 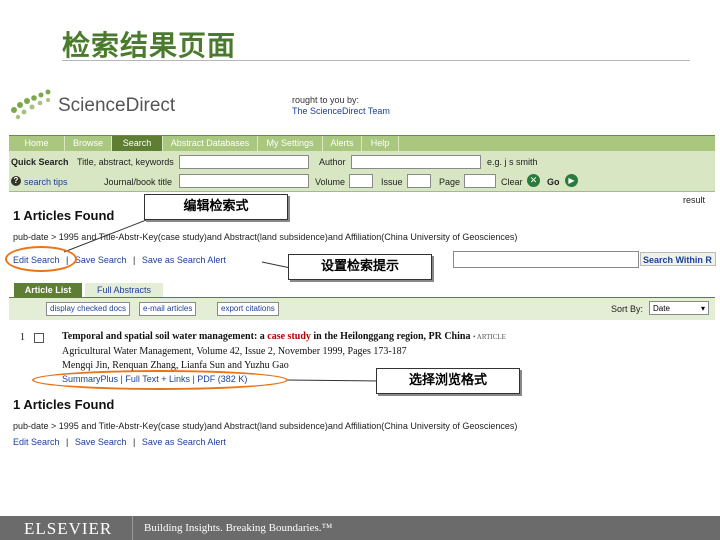 I want to click on elsevier-logo: ELSEVIER, so click(x=68, y=528).